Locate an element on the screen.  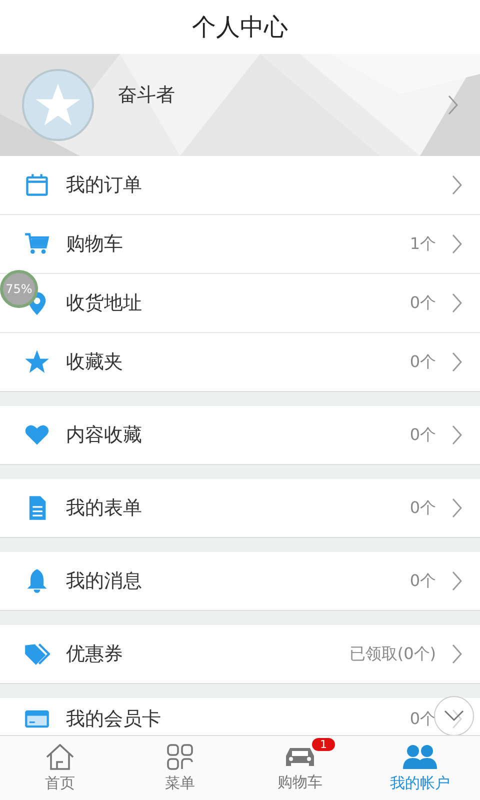
tag-icon is located at coordinates (37, 654).